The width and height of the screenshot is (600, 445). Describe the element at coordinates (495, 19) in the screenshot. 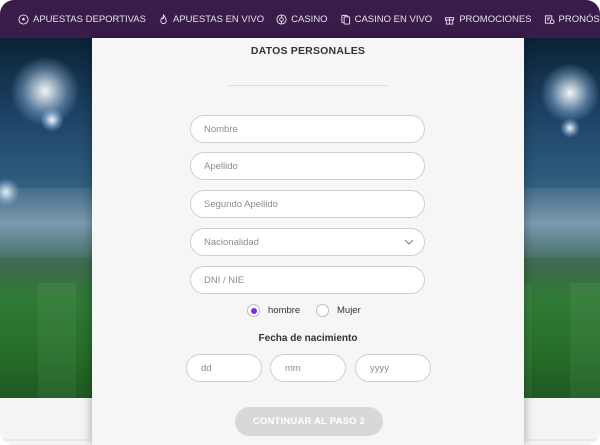

I see `nav-label: PROMOCIONES` at that location.